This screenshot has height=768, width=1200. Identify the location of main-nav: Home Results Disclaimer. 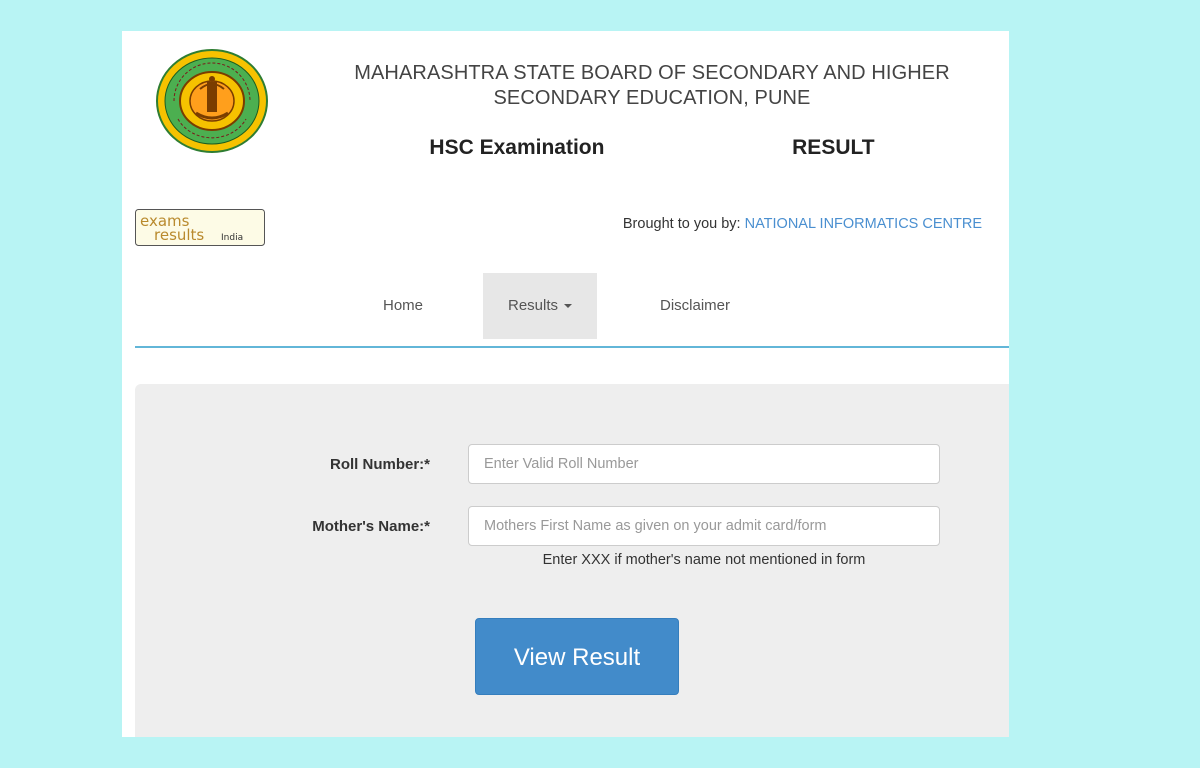
(572, 310).